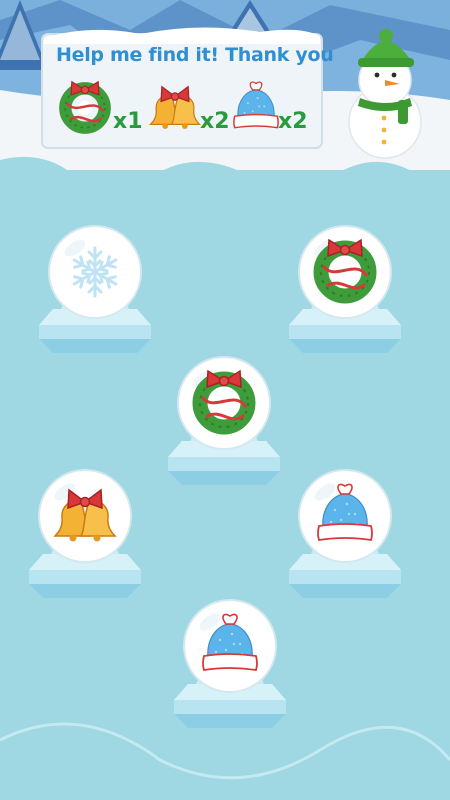  I want to click on task-title: Help me find it! Thank you, so click(195, 55).